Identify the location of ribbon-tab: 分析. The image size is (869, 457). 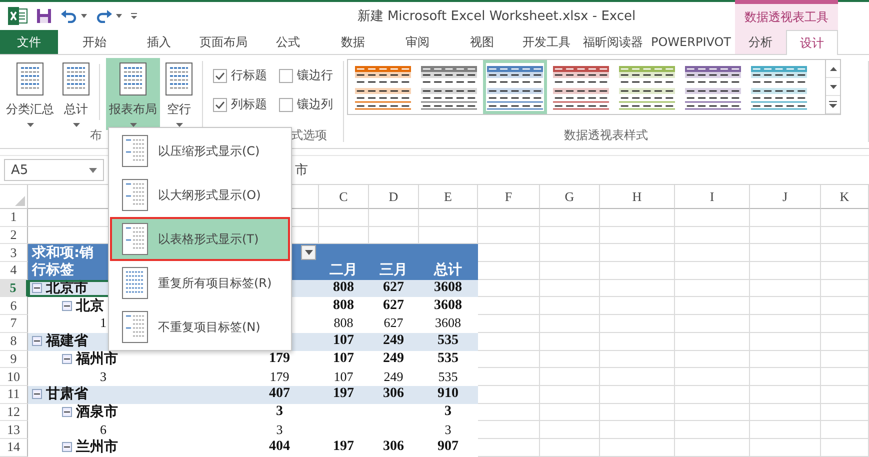
(760, 42).